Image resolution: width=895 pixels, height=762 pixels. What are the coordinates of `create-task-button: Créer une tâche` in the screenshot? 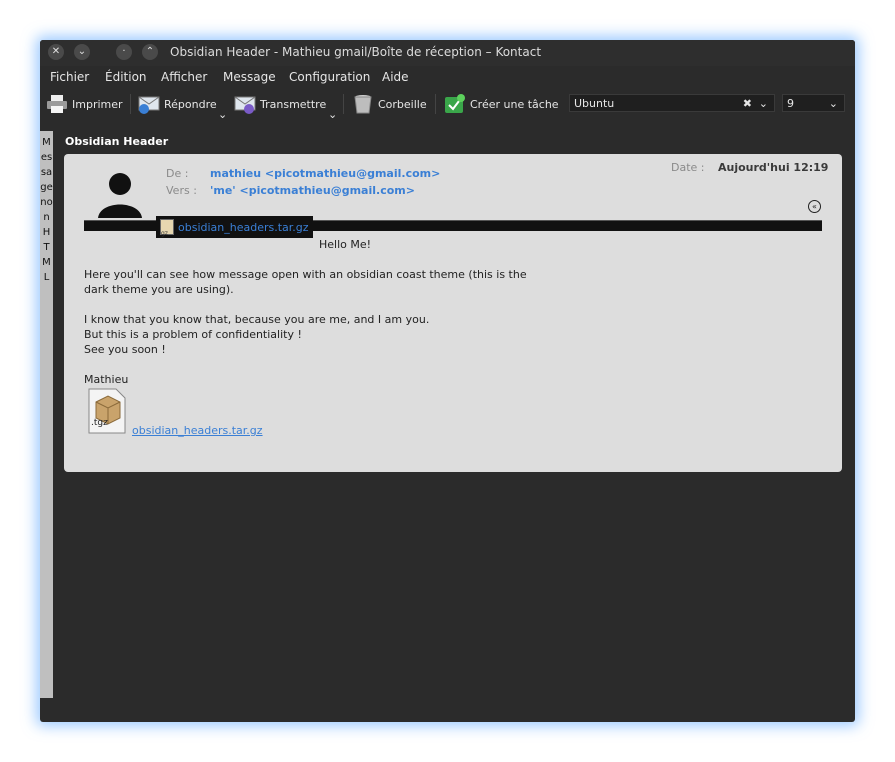 It's located at (501, 104).